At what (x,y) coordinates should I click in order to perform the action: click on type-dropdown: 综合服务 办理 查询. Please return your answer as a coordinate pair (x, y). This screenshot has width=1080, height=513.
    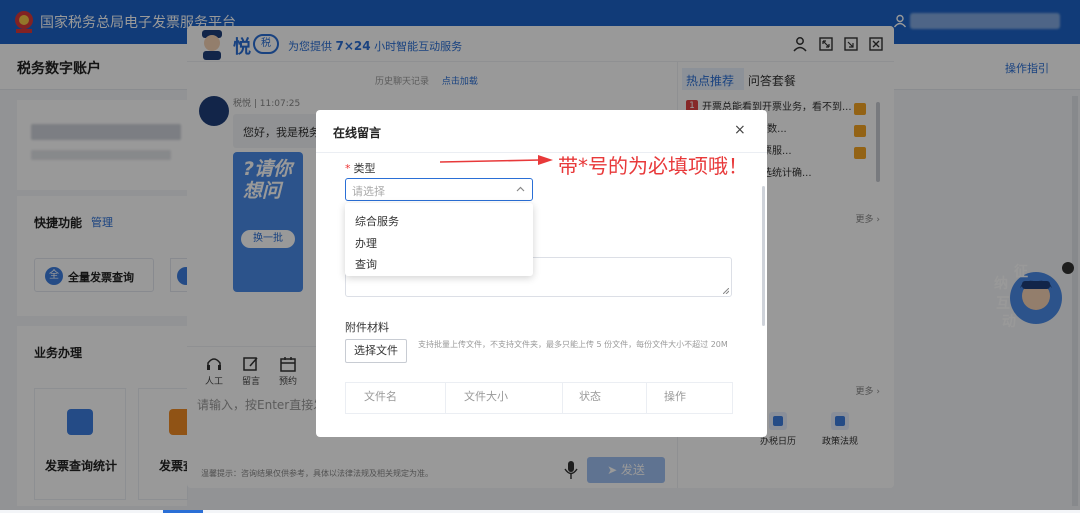
    Looking at the image, I should click on (439, 239).